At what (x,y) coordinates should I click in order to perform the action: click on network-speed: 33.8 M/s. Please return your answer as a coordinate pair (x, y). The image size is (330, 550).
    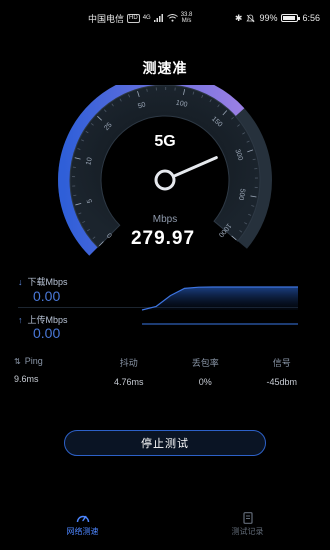
    Looking at the image, I should click on (187, 18).